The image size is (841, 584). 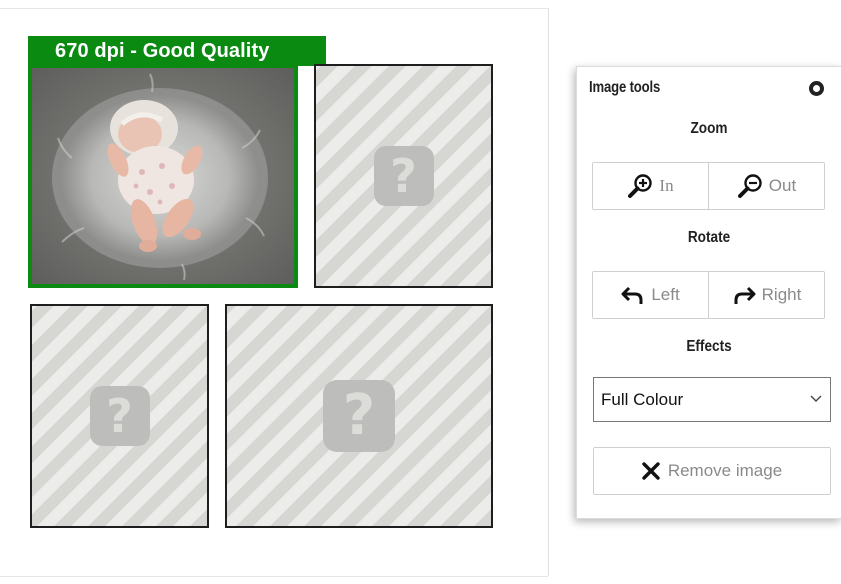 I want to click on rotate-button-group: Left Right, so click(x=708, y=295).